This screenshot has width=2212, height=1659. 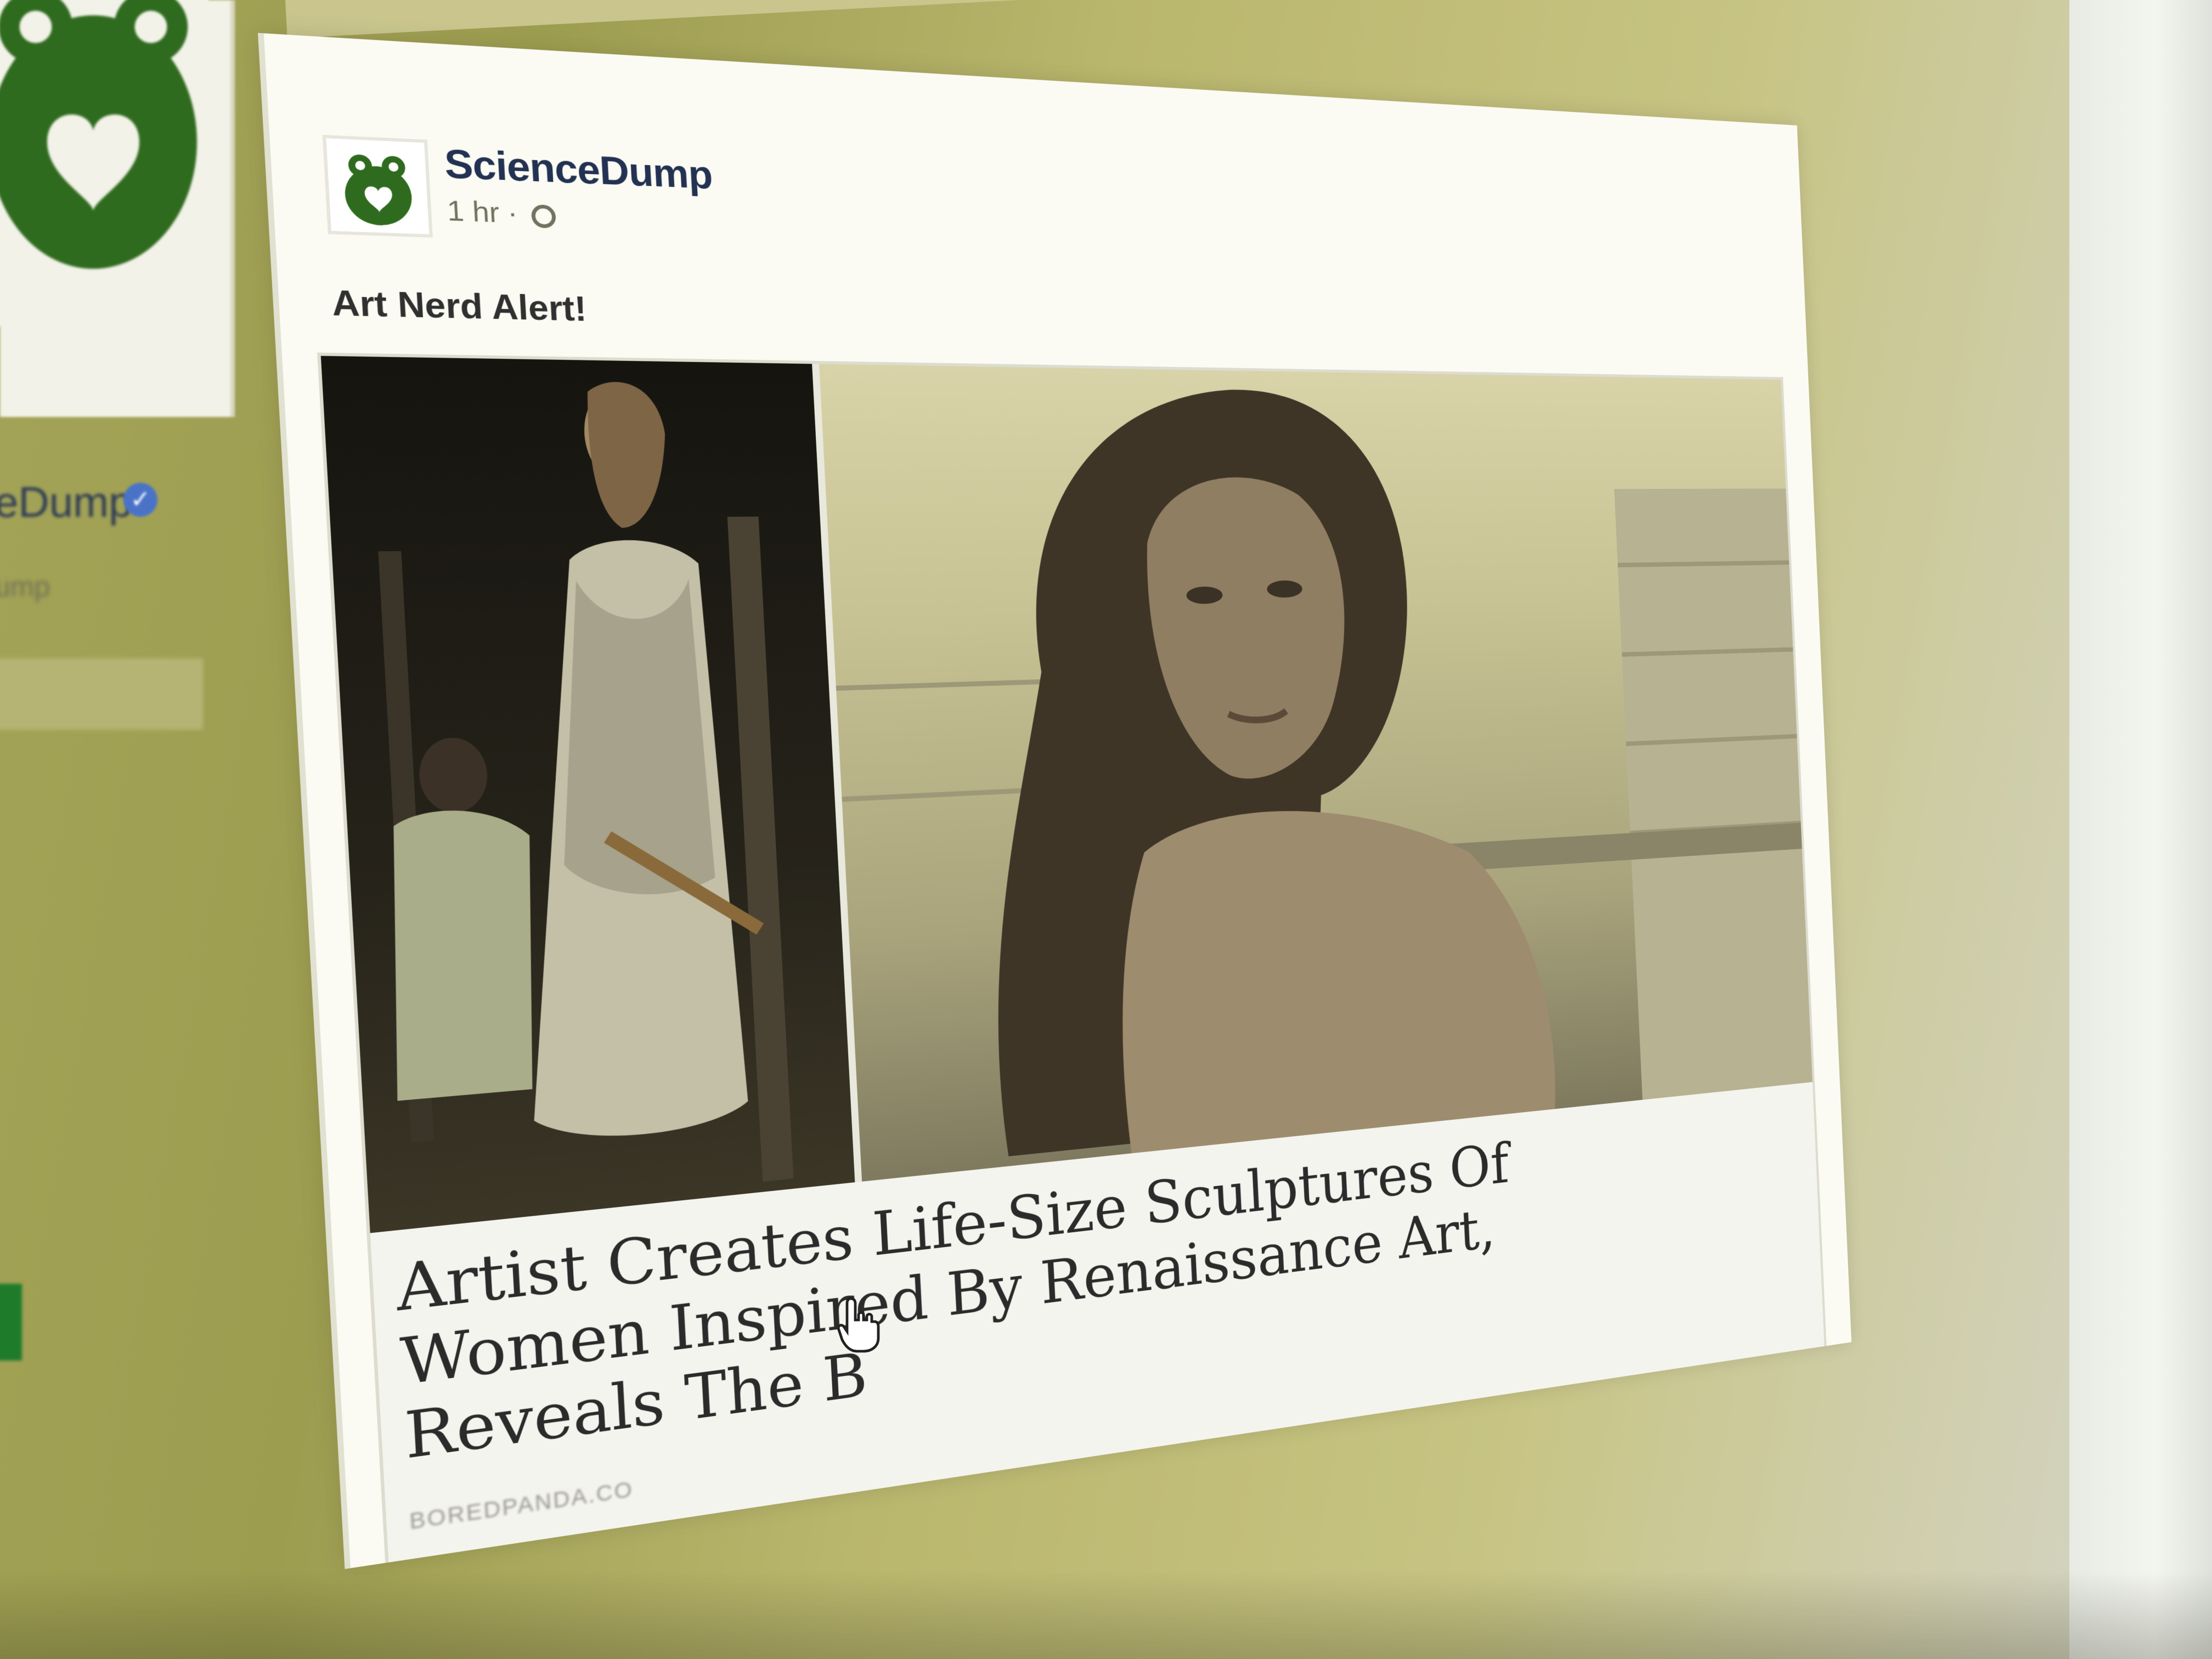 What do you see at coordinates (482, 212) in the screenshot?
I see `post-time: 1 hr ·` at bounding box center [482, 212].